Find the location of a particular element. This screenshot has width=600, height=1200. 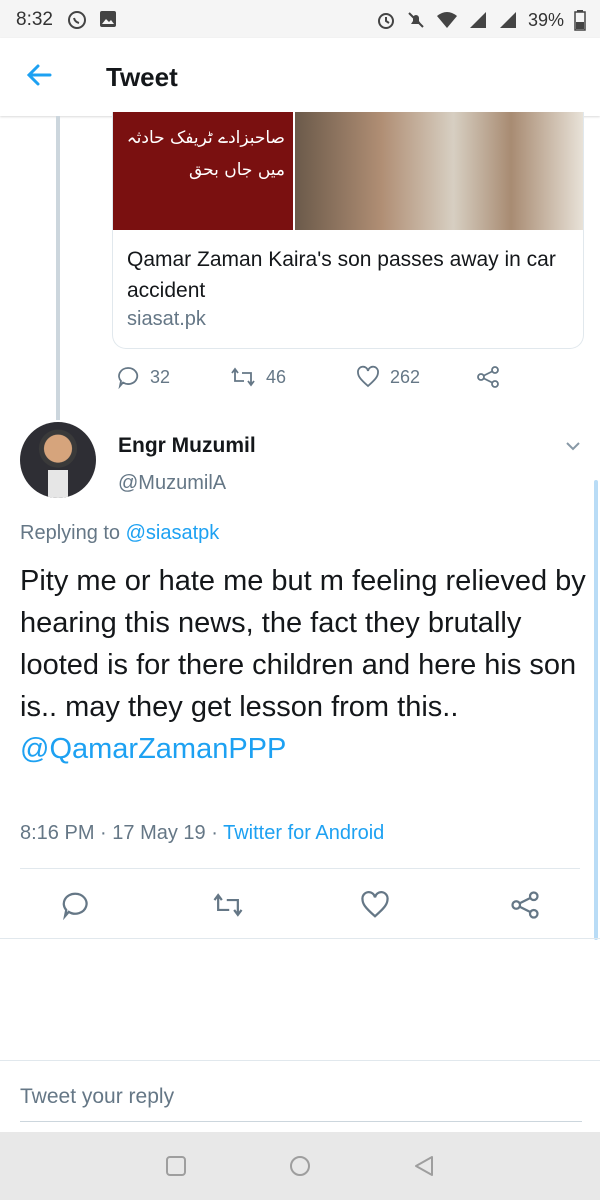

reply-button is located at coordinates (75, 905).